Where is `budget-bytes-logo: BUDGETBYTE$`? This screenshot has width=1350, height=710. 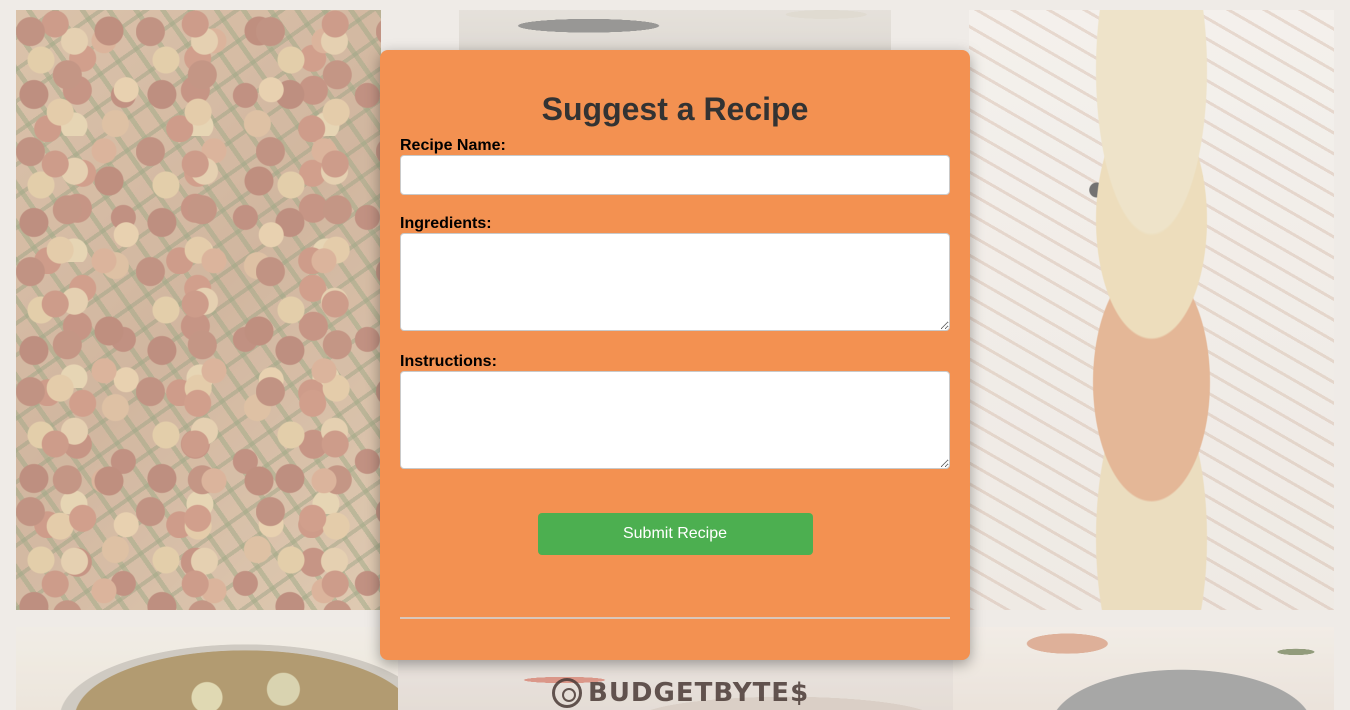 budget-bytes-logo: BUDGETBYTE$ is located at coordinates (680, 693).